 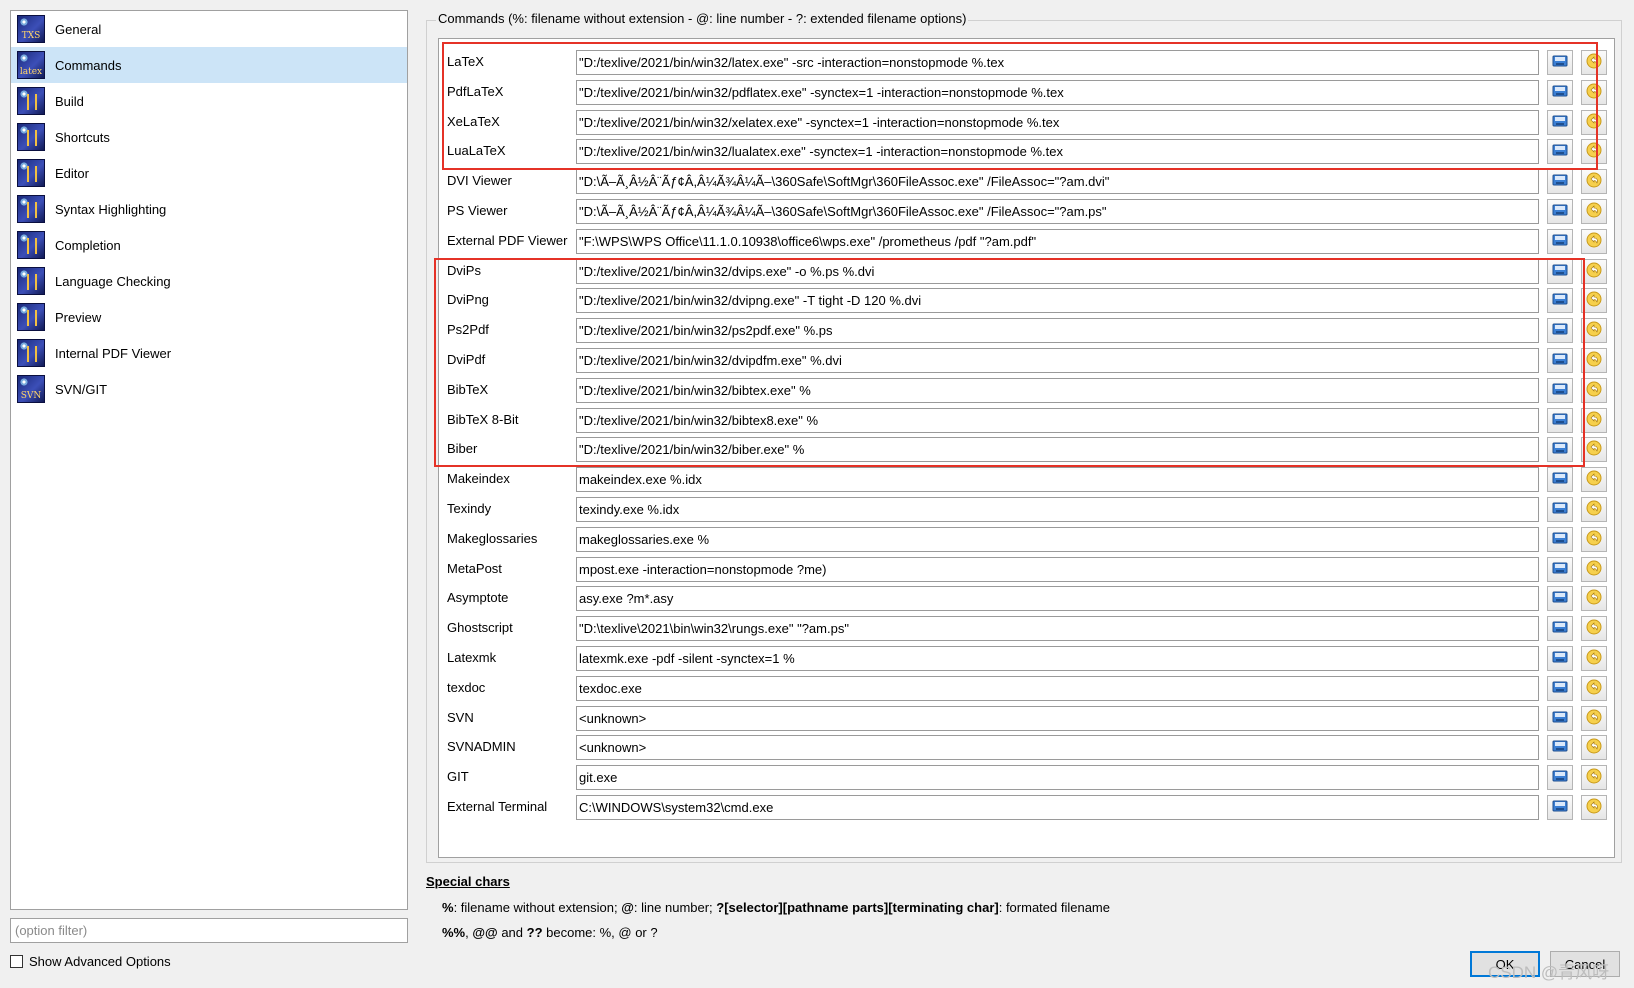 What do you see at coordinates (1057, 509) in the screenshot?
I see `command-input-texindy: texindy.exe %.idx` at bounding box center [1057, 509].